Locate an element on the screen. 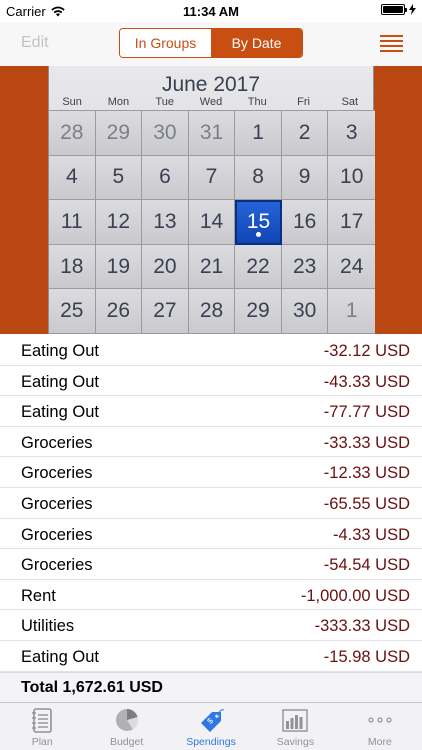  more-icon is located at coordinates (380, 720).